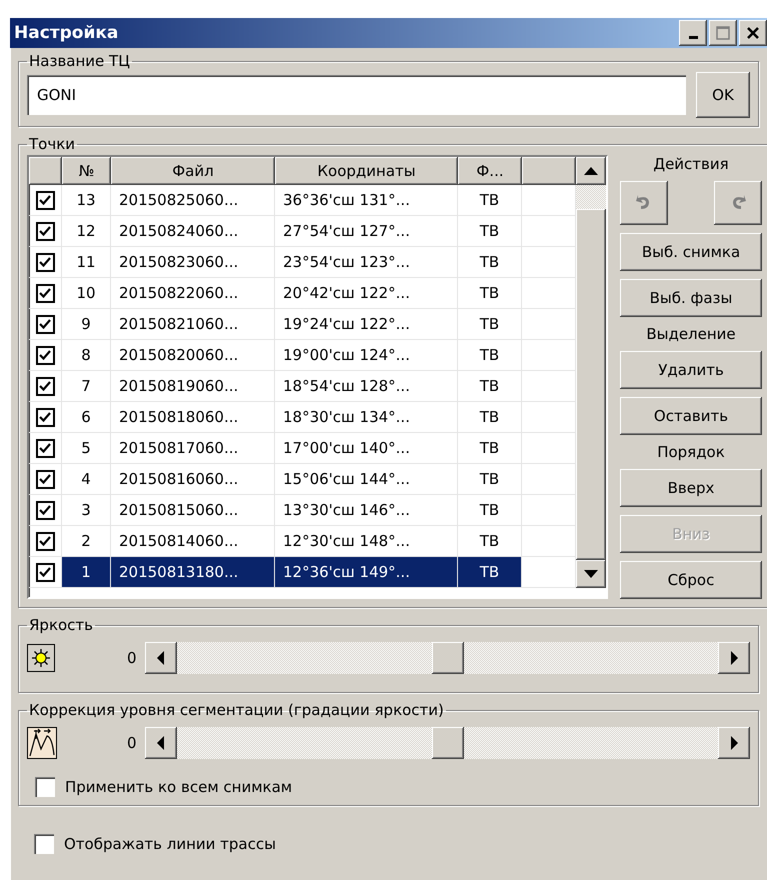 This screenshot has height=880, width=767. Describe the element at coordinates (691, 580) in the screenshot. I see `action-button: Сброс` at that location.